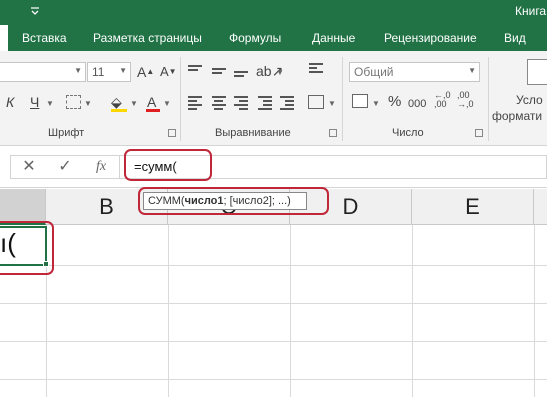 The width and height of the screenshot is (547, 397). I want to click on alignment-group-label: Выравнивание, so click(253, 133).